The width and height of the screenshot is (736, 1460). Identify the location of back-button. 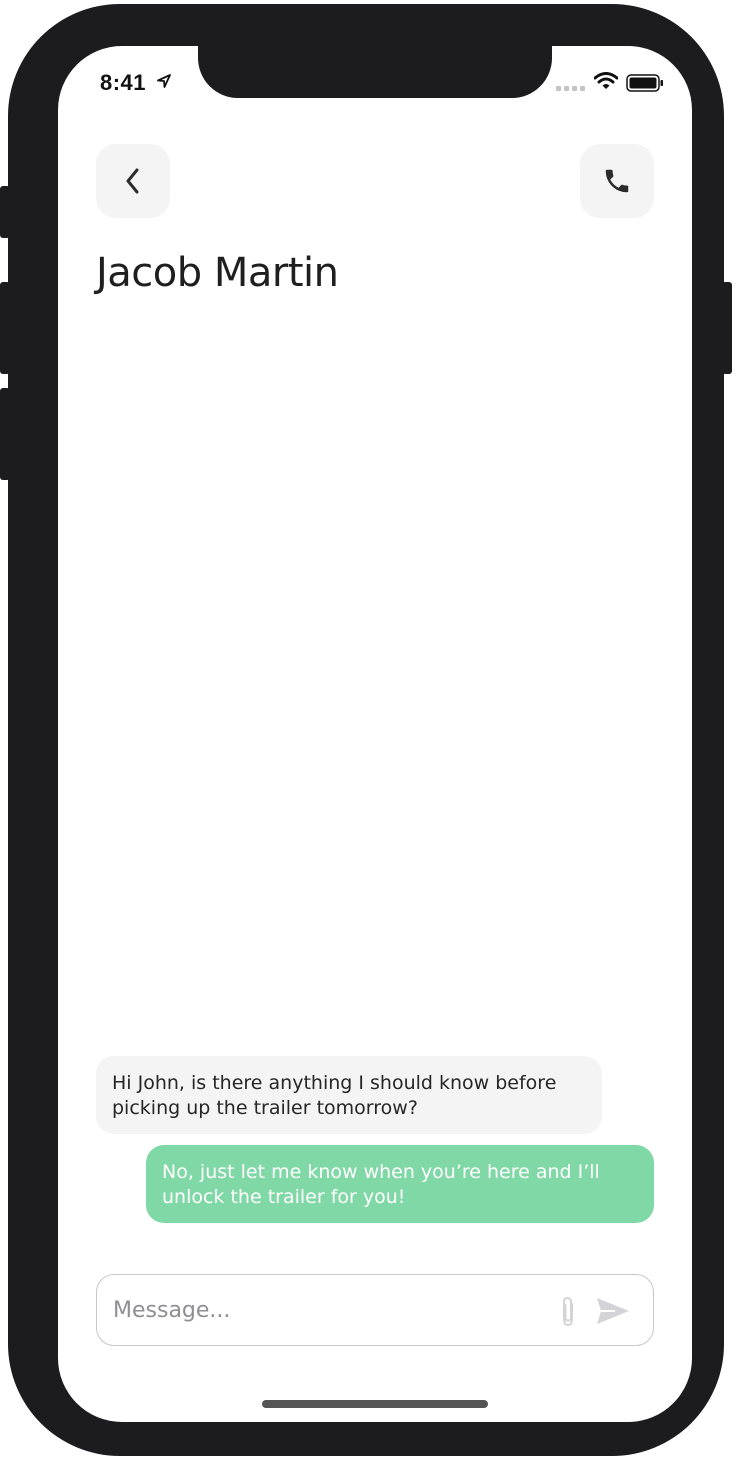
(133, 181).